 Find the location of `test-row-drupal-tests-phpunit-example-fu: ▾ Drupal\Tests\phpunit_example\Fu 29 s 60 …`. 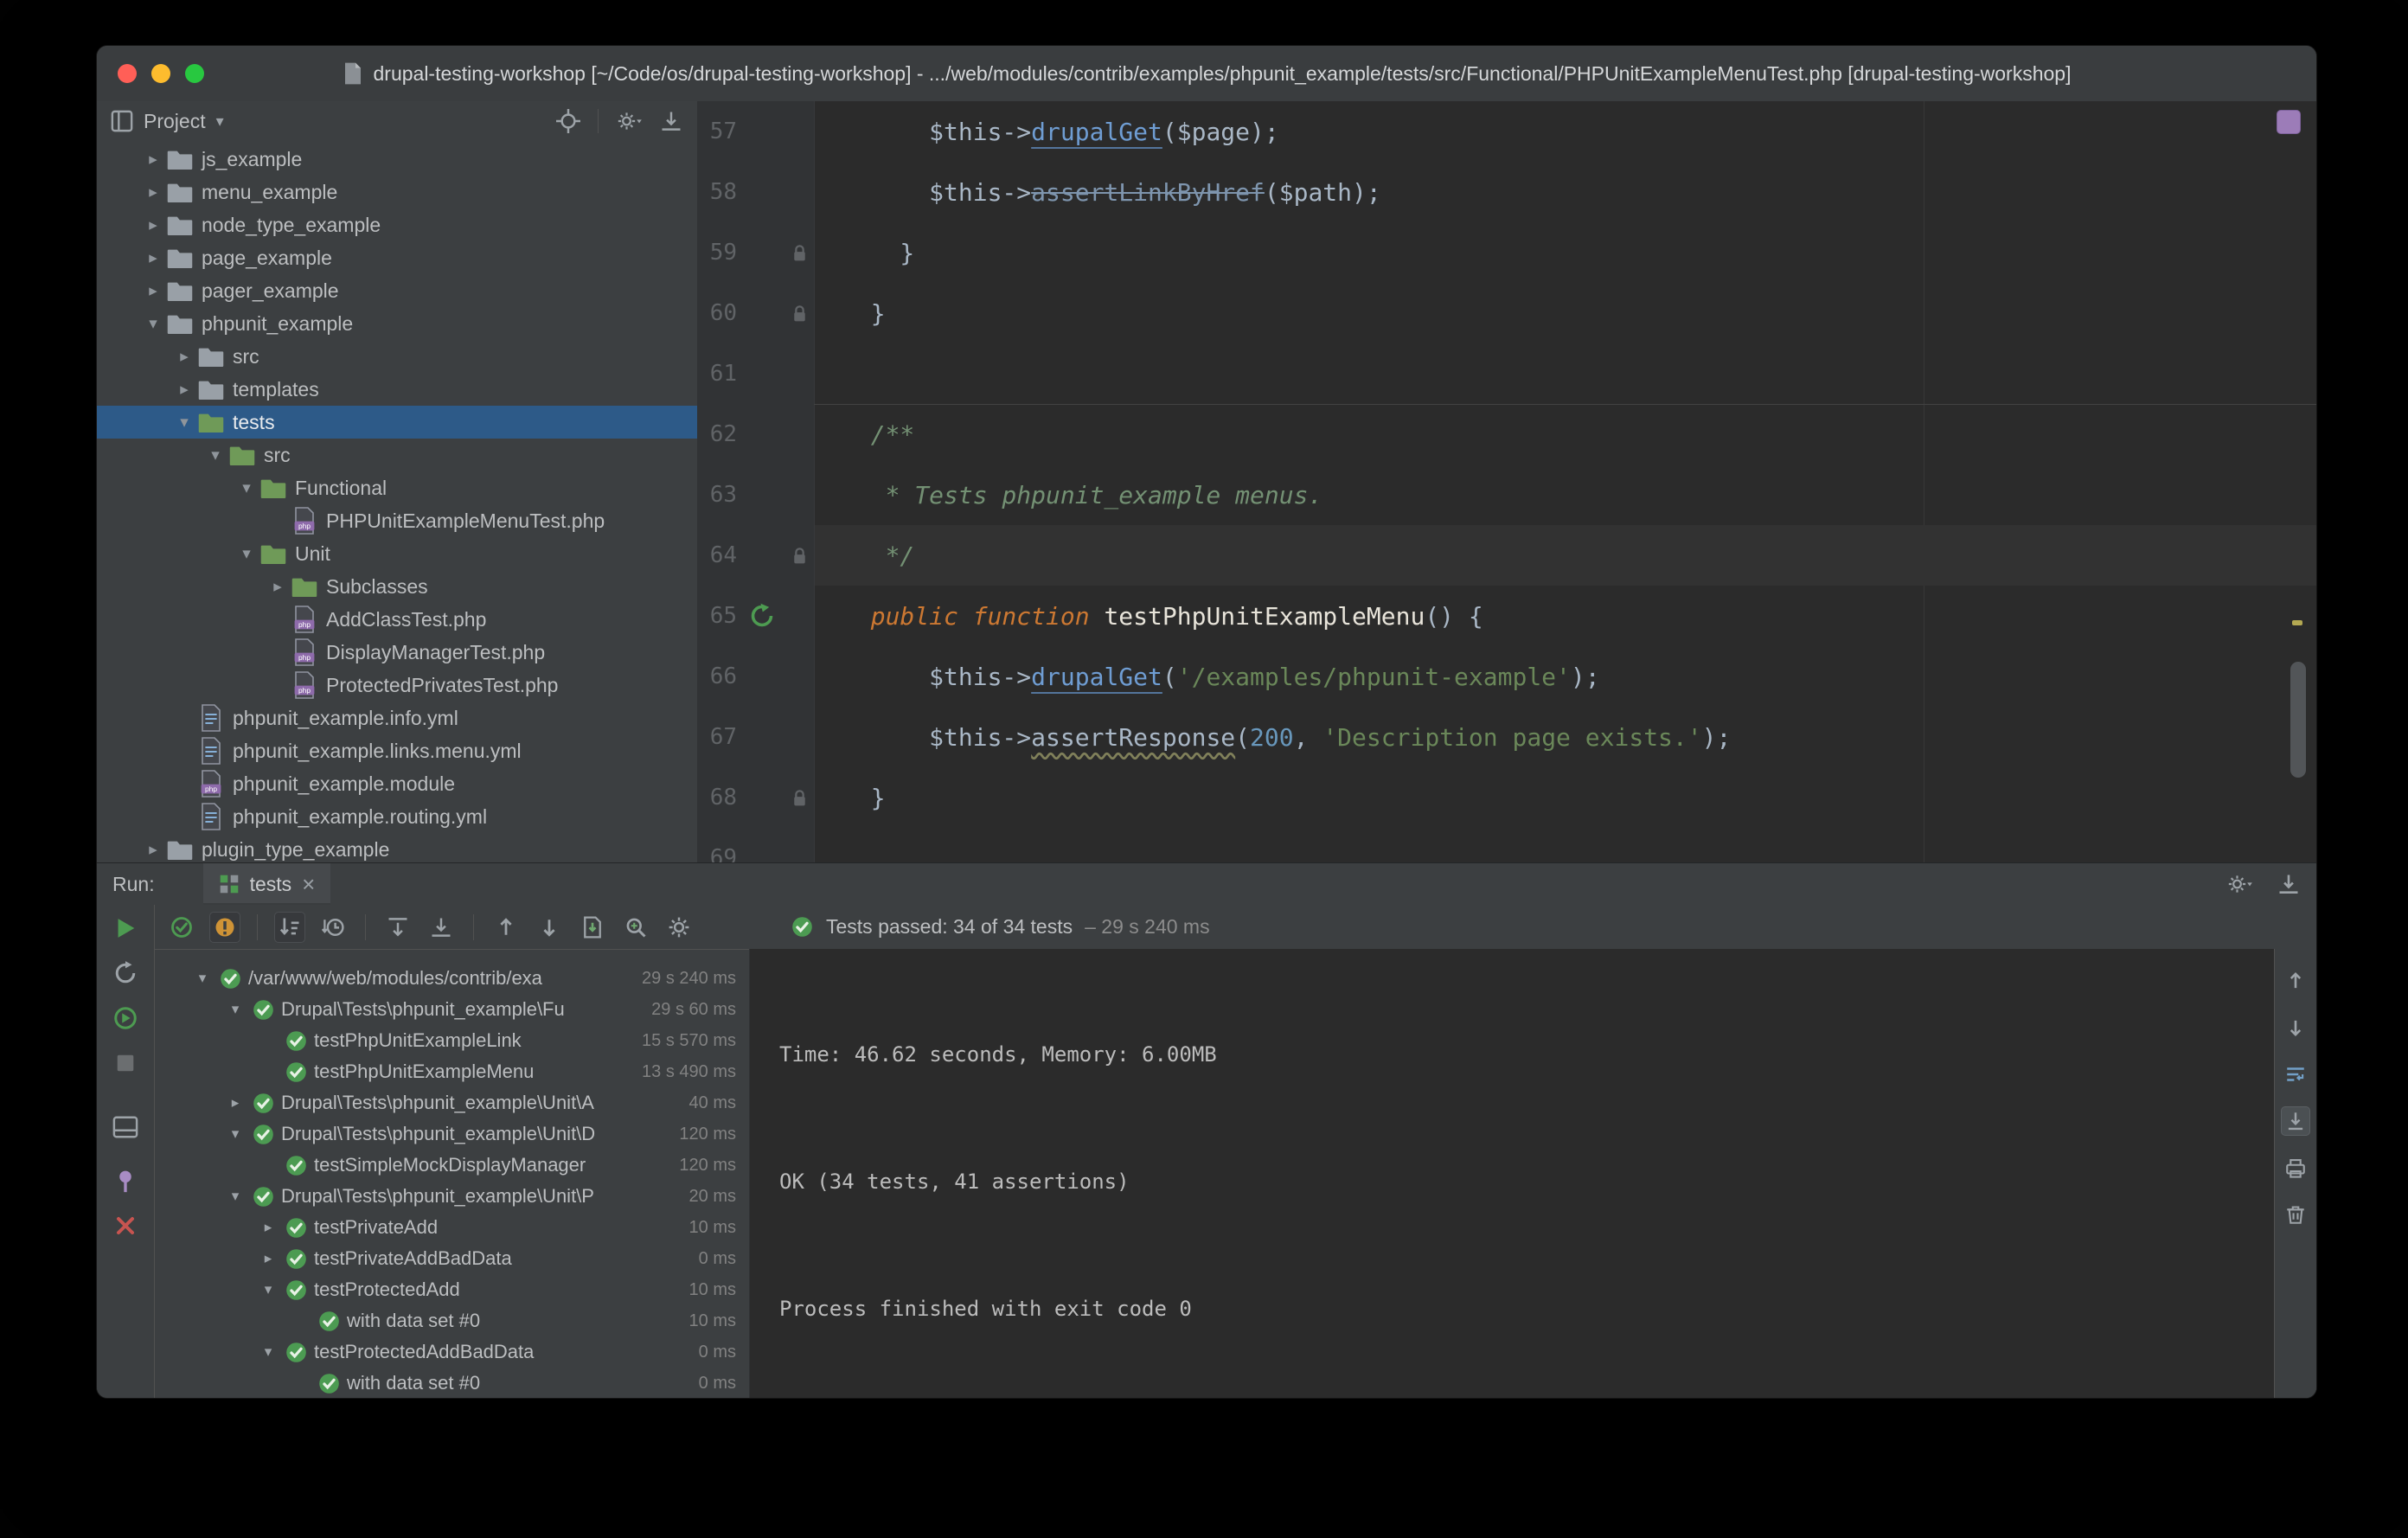

test-row-drupal-tests-phpunit-example-fu: ▾ Drupal\Tests\phpunit_example\Fu 29 s 60 … is located at coordinates (451, 1009).